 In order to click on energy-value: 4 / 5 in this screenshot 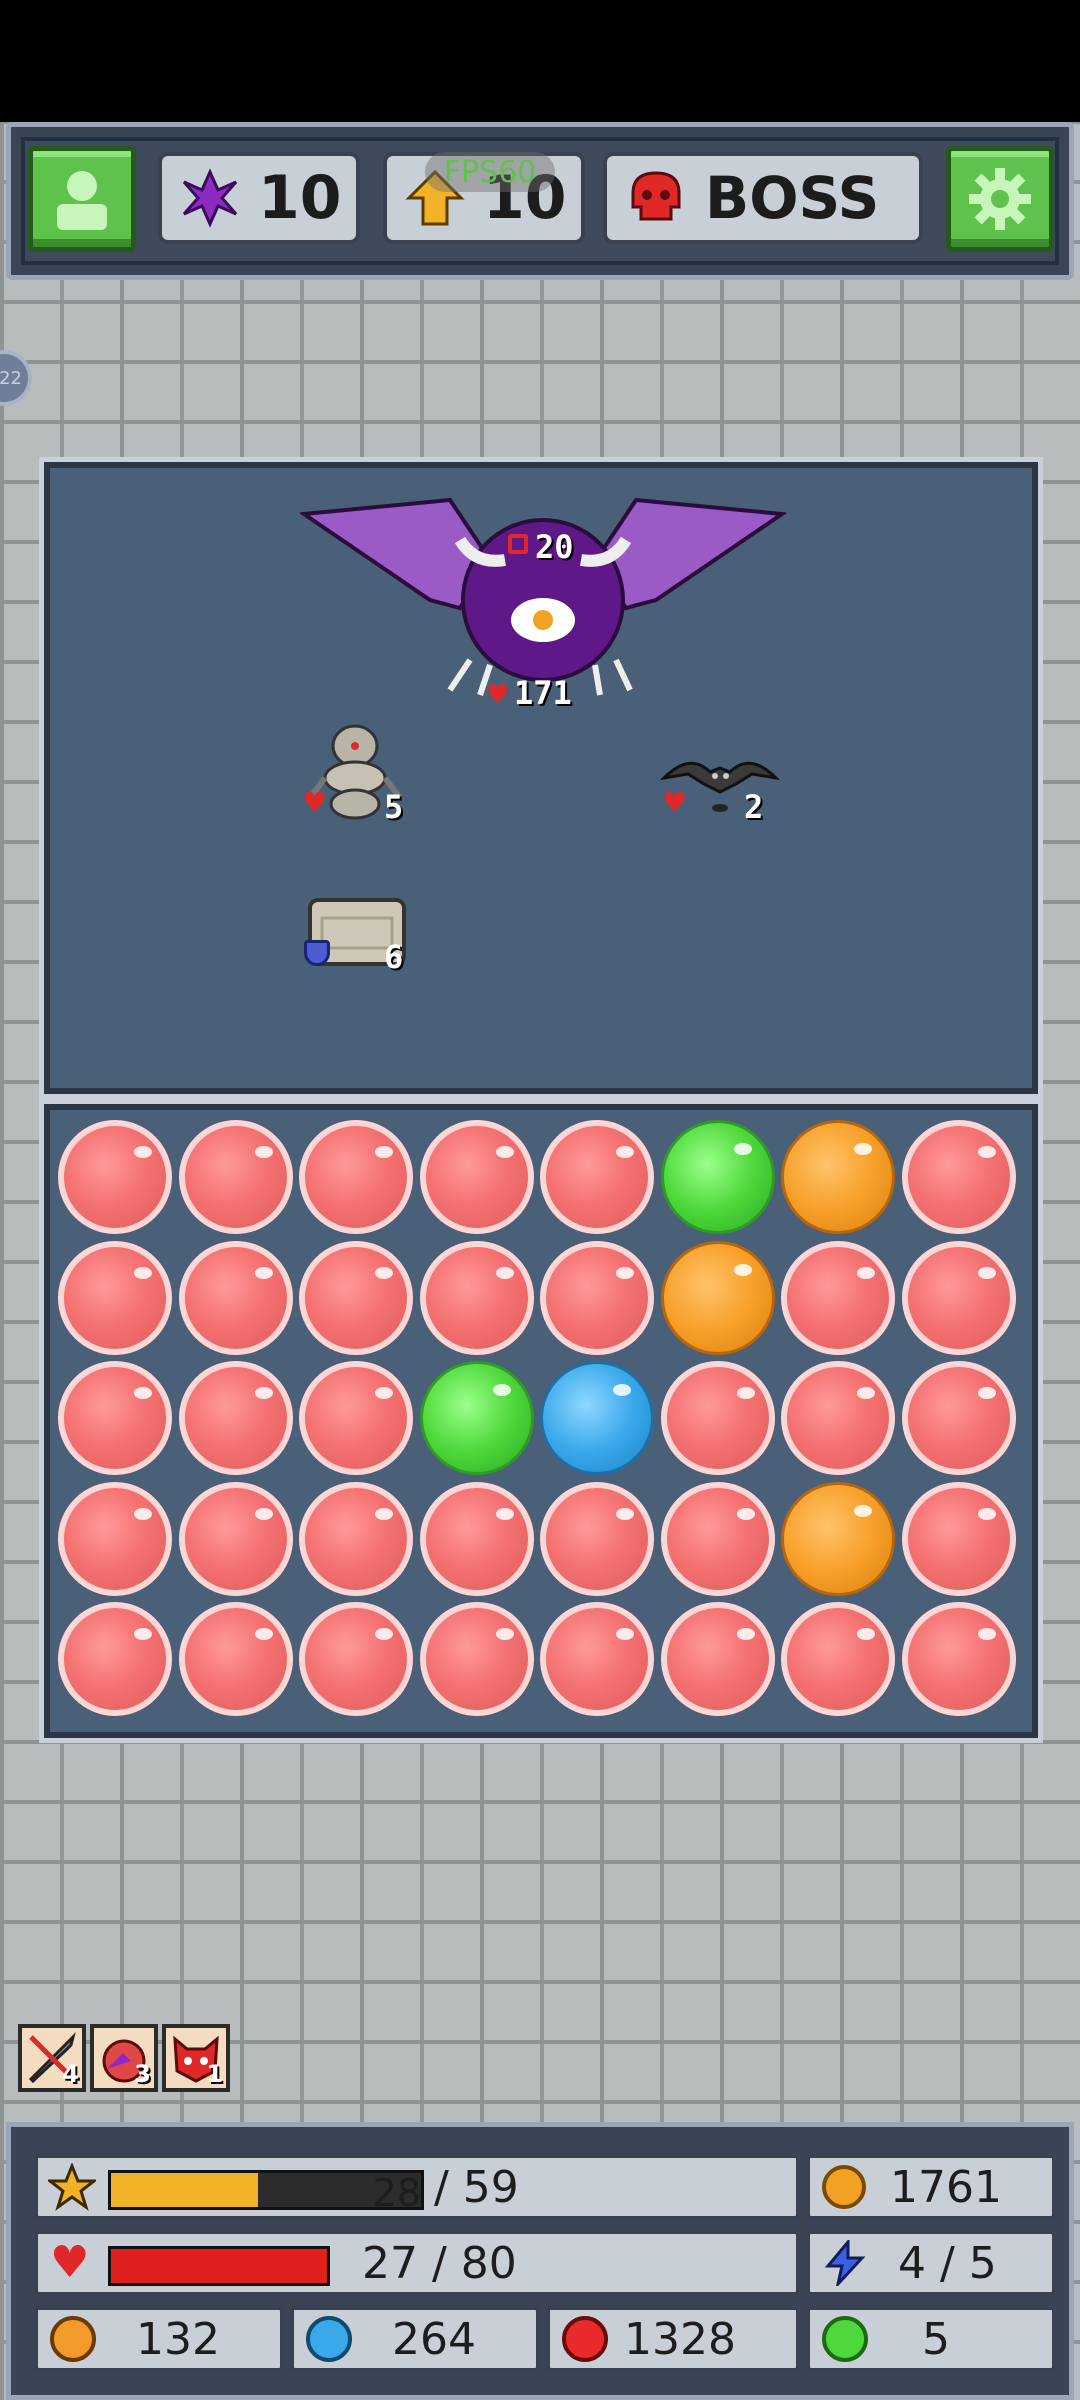, I will do `click(947, 2263)`.